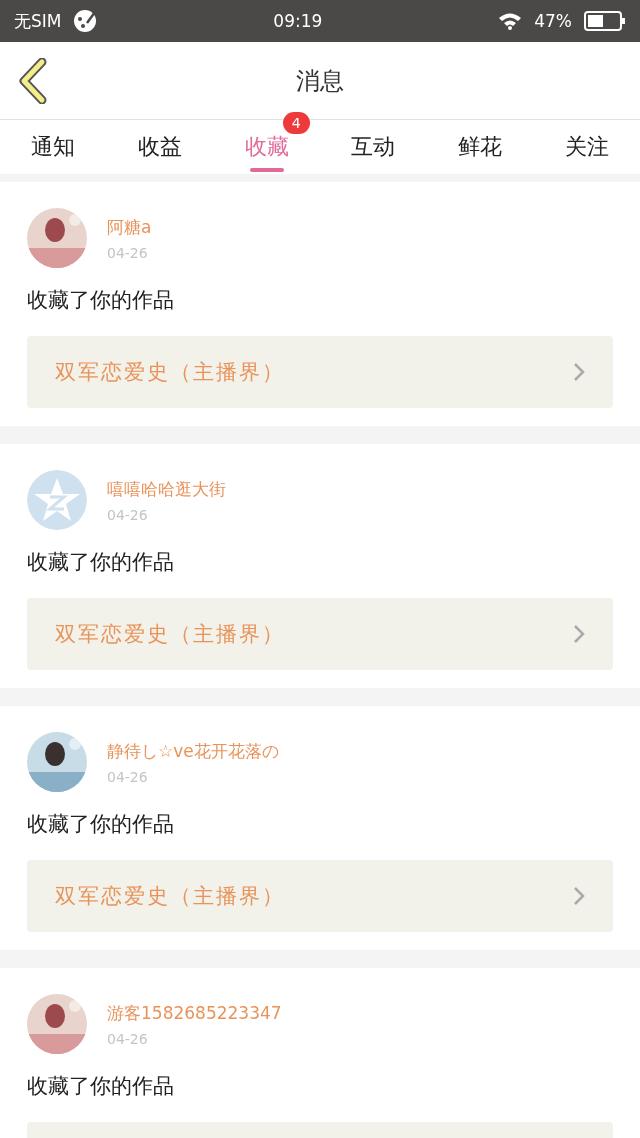 The width and height of the screenshot is (640, 1138). What do you see at coordinates (166, 489) in the screenshot?
I see `user-name: 嘻嘻哈哈逛大街` at bounding box center [166, 489].